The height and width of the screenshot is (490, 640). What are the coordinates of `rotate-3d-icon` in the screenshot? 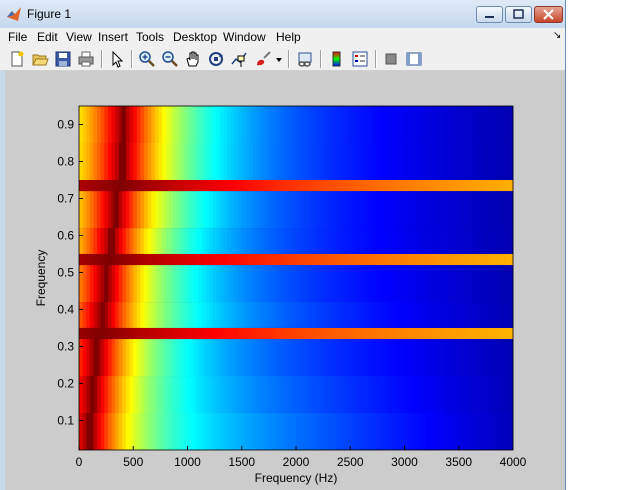 It's located at (216, 59).